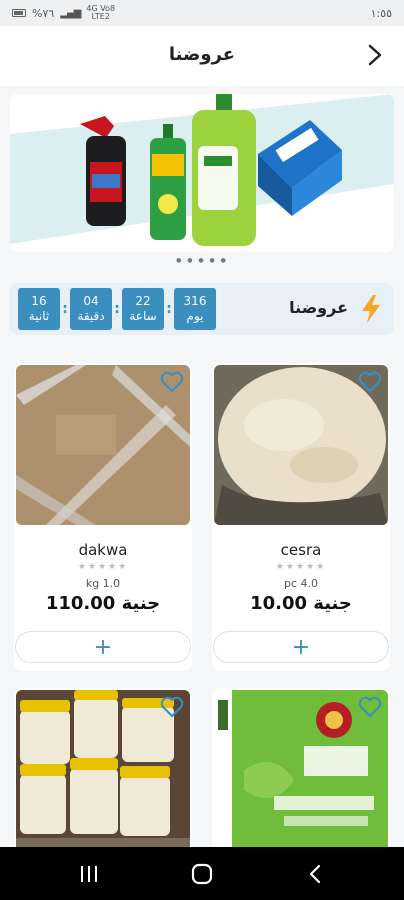  I want to click on carousel-indicator: ● ● ● ● ●, so click(202, 260).